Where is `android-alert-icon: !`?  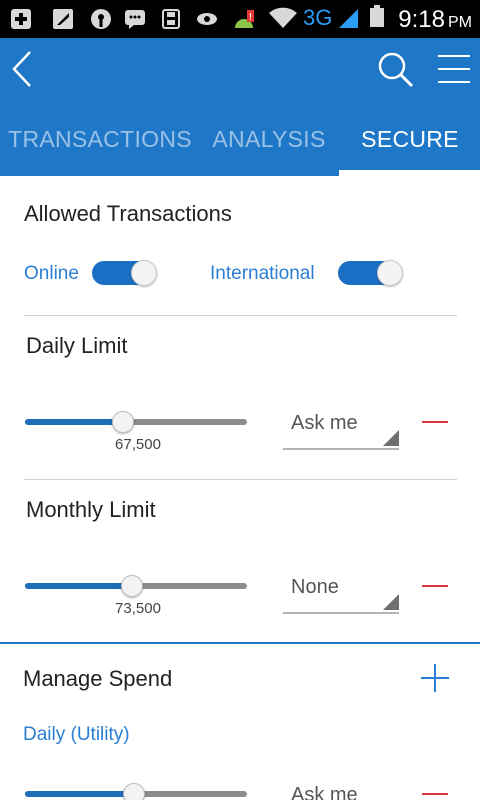 android-alert-icon: ! is located at coordinates (244, 19).